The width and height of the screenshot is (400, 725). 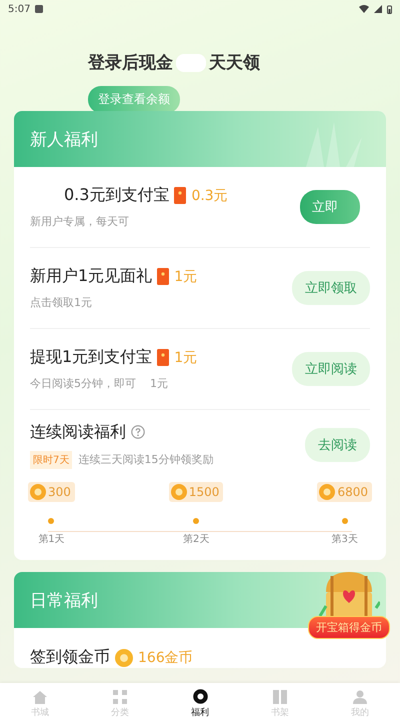 I want to click on reward-amount: 166金币, so click(x=165, y=657).